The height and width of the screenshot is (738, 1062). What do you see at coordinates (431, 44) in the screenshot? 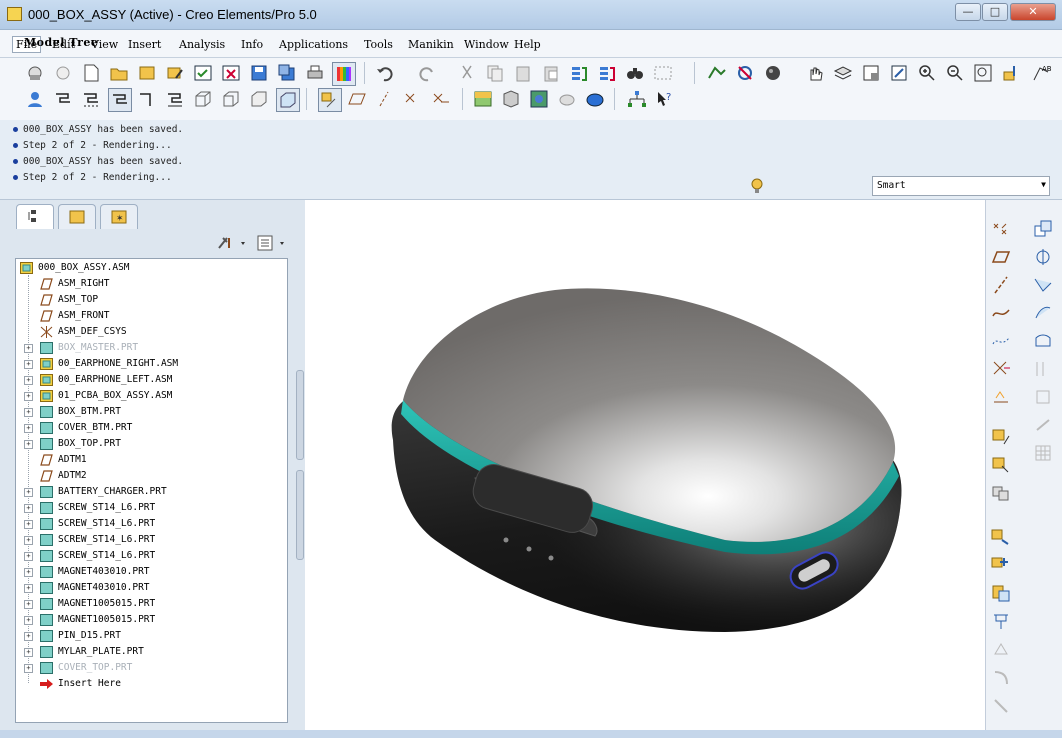
I see `menu-manikin: Manikin` at bounding box center [431, 44].